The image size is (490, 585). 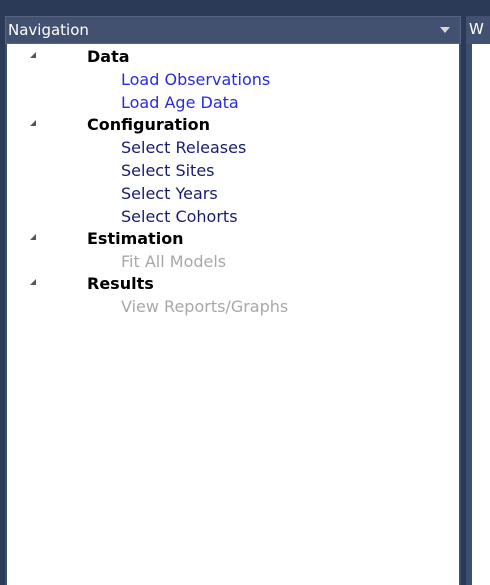 What do you see at coordinates (120, 283) in the screenshot?
I see `group-label: Results` at bounding box center [120, 283].